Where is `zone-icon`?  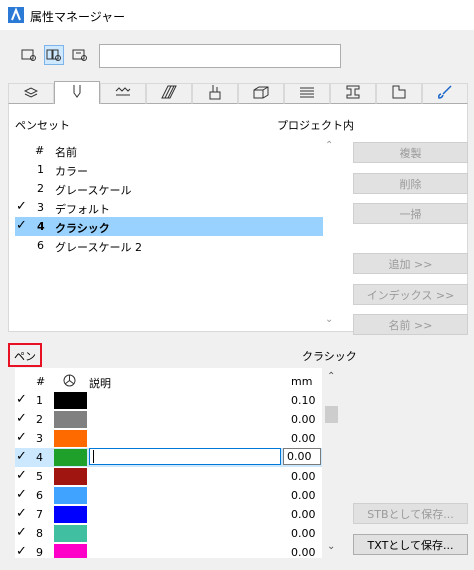 zone-icon is located at coordinates (399, 93).